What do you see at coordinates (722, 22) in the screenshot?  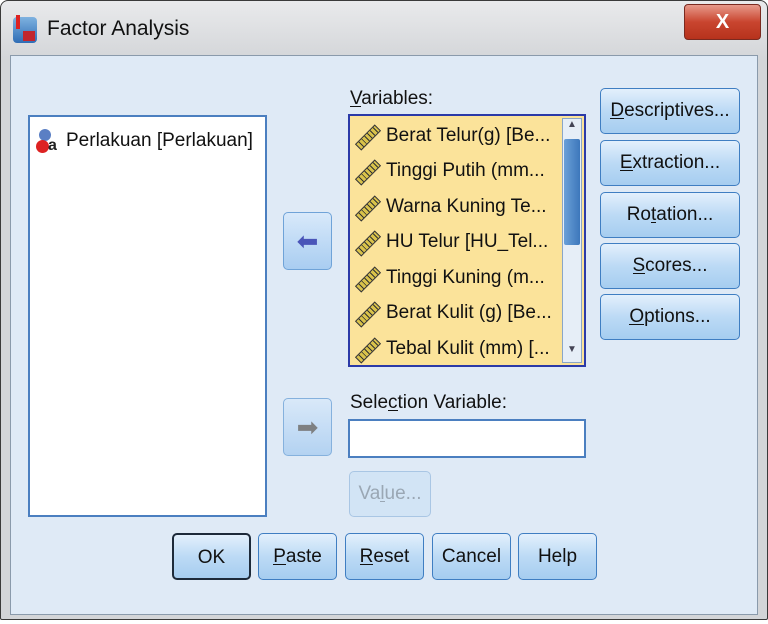 I see `close-button: X` at bounding box center [722, 22].